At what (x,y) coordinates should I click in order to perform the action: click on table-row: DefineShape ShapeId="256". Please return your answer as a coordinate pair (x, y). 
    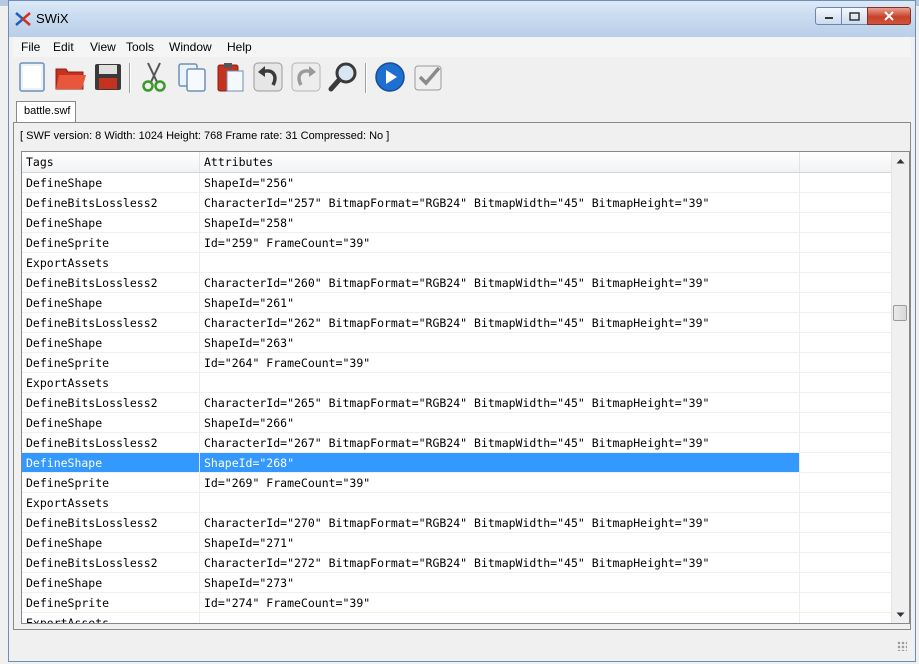
    Looking at the image, I should click on (457, 183).